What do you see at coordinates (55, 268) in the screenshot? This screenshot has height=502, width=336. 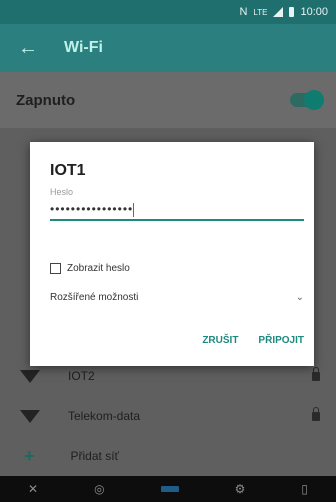 I see `show-password-checkbox` at bounding box center [55, 268].